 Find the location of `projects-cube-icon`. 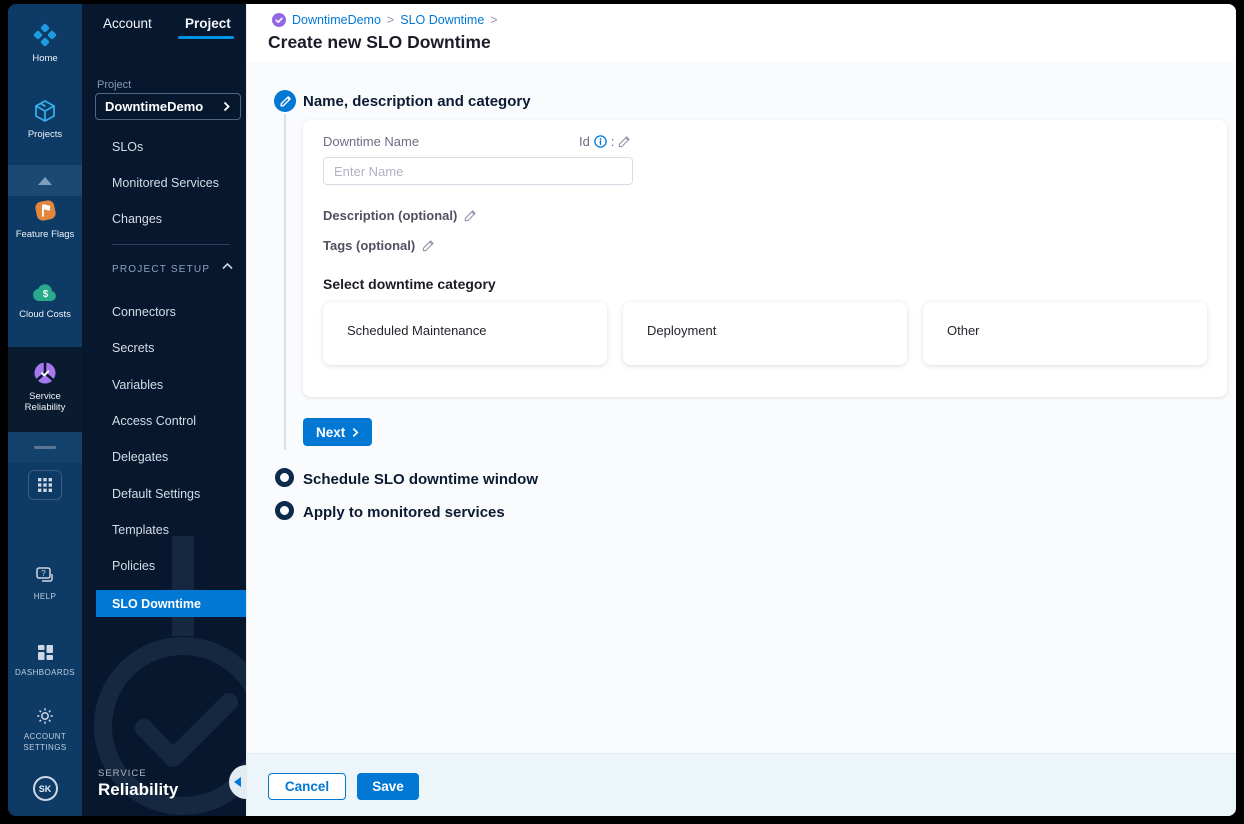

projects-cube-icon is located at coordinates (45, 111).